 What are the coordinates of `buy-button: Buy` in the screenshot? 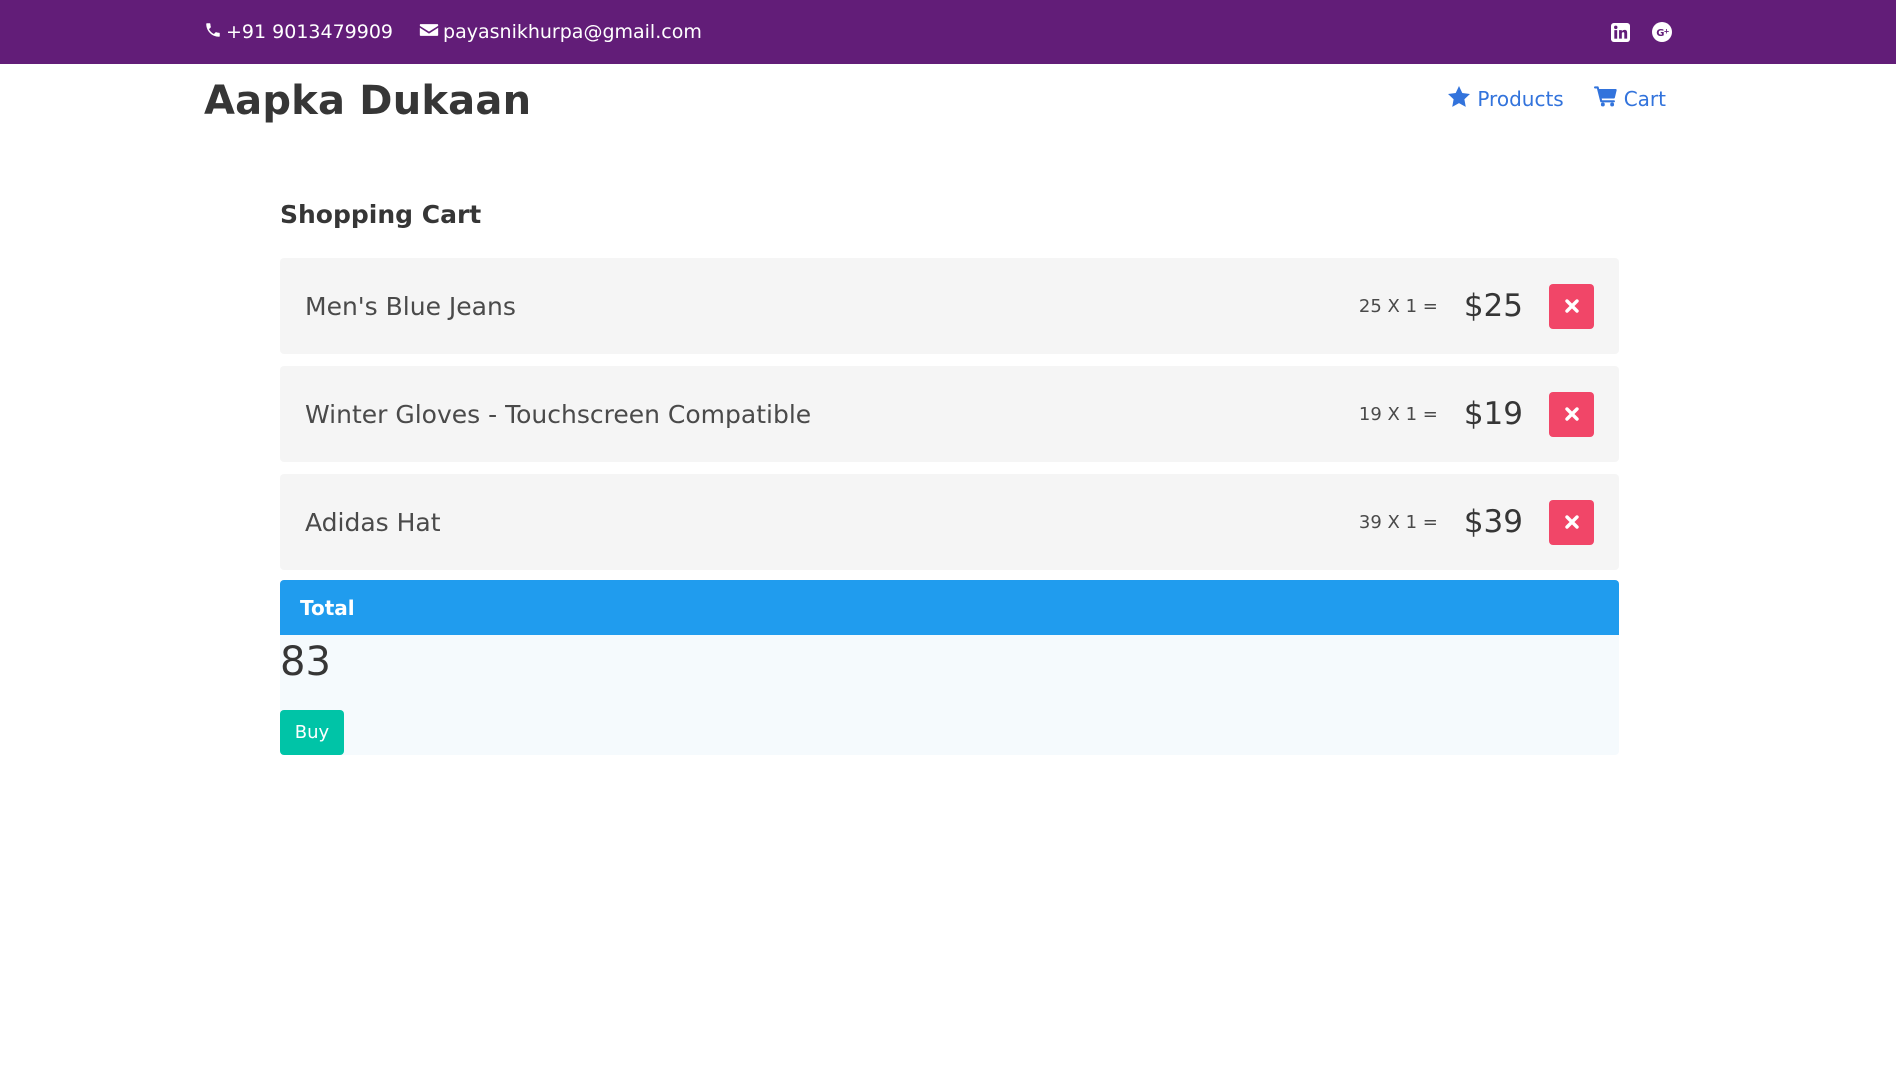 It's located at (312, 732).